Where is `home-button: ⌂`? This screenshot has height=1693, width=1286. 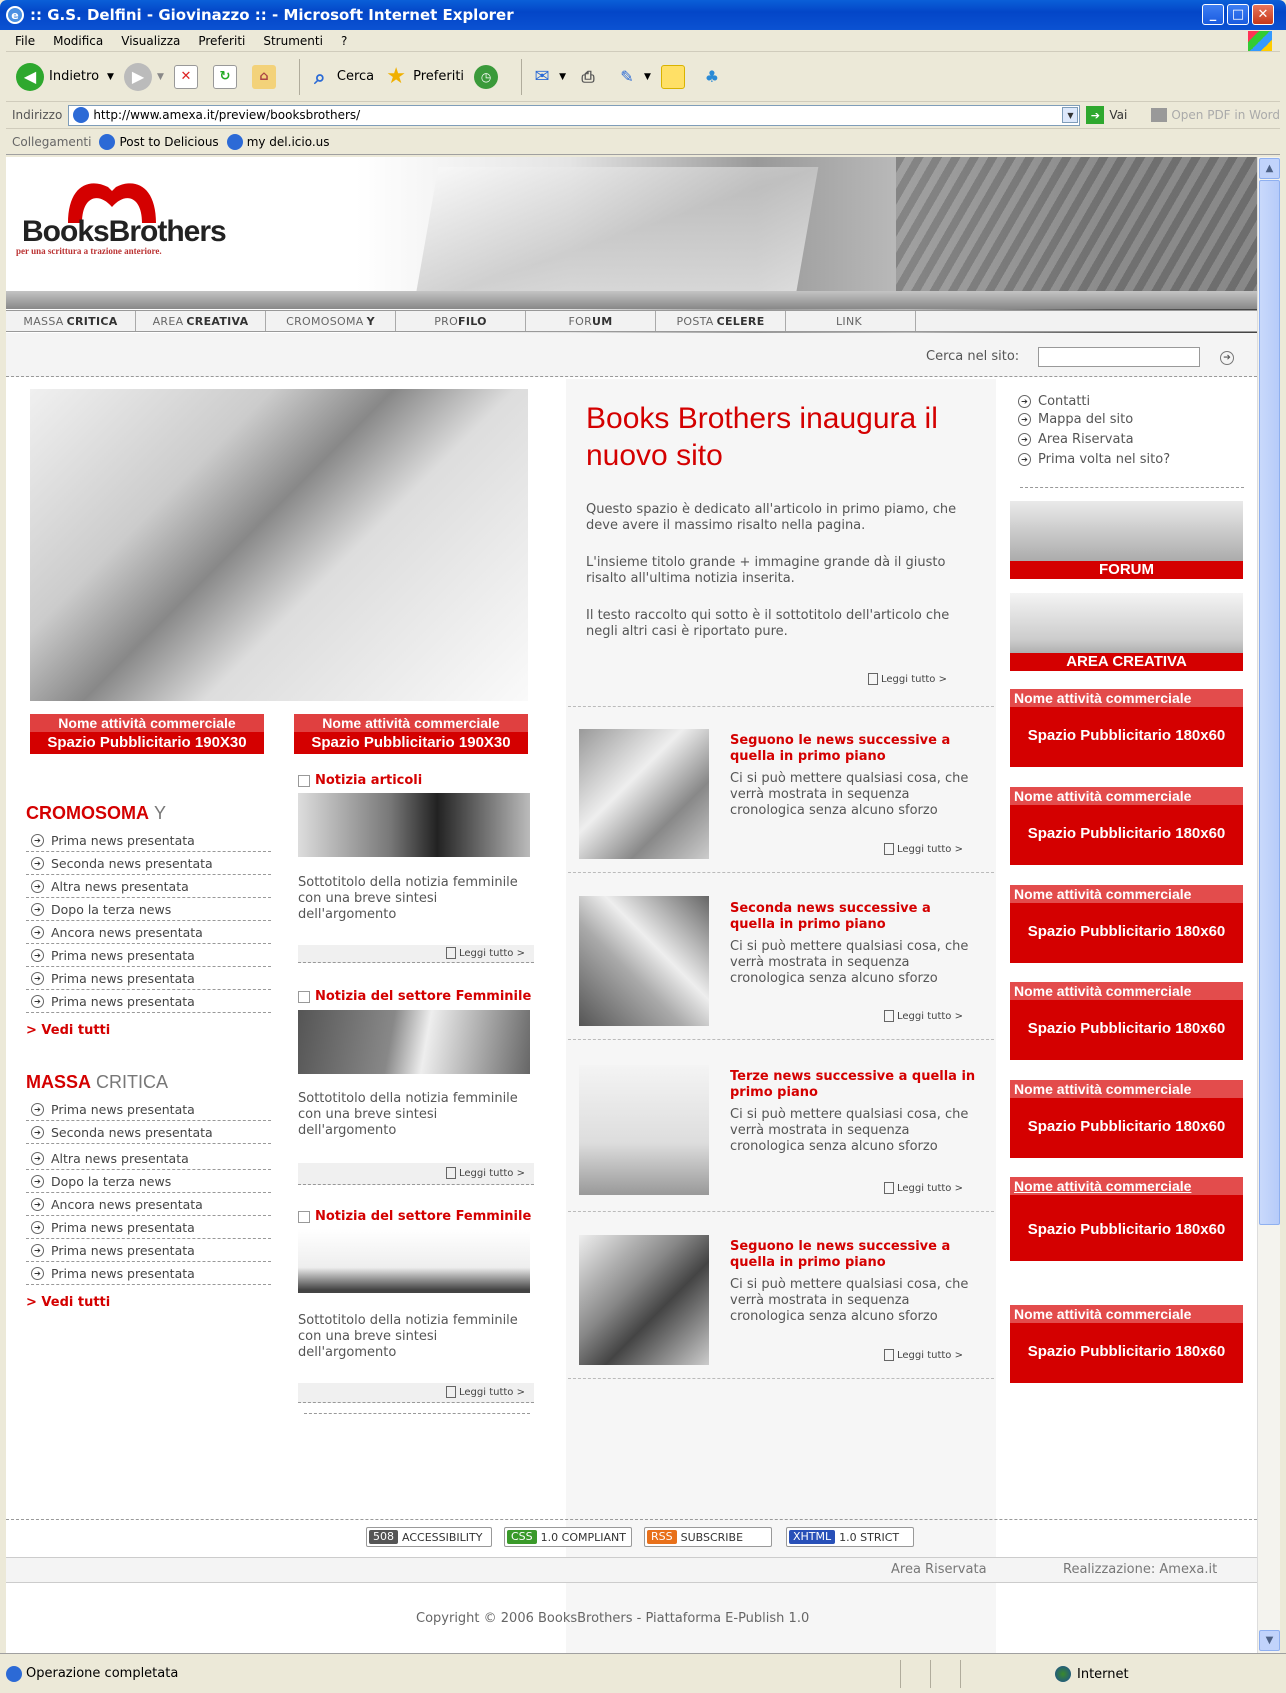
home-button: ⌂ is located at coordinates (266, 76).